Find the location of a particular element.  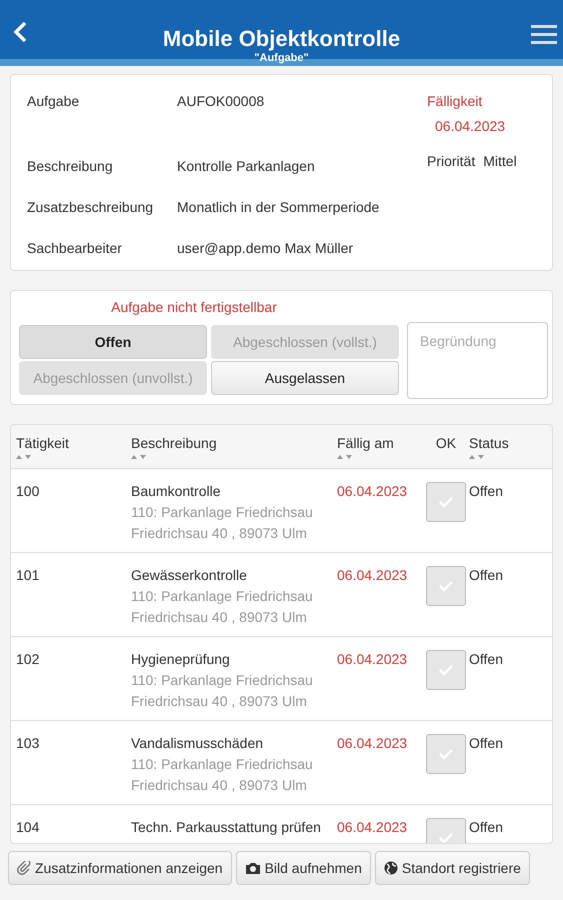

reason-field: Begründung is located at coordinates (477, 360).